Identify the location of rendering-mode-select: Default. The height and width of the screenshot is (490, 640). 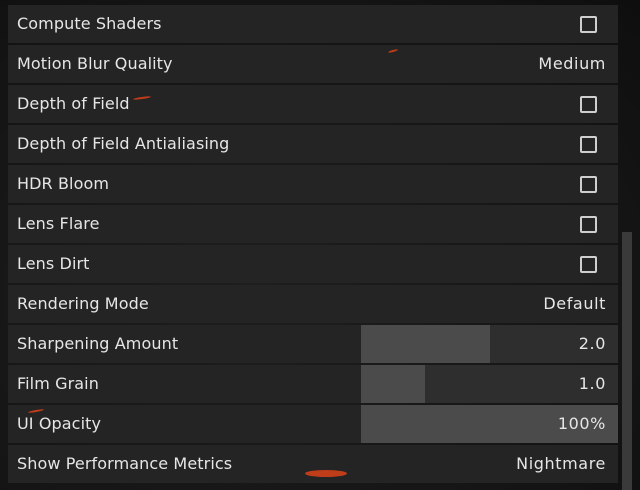
(574, 304).